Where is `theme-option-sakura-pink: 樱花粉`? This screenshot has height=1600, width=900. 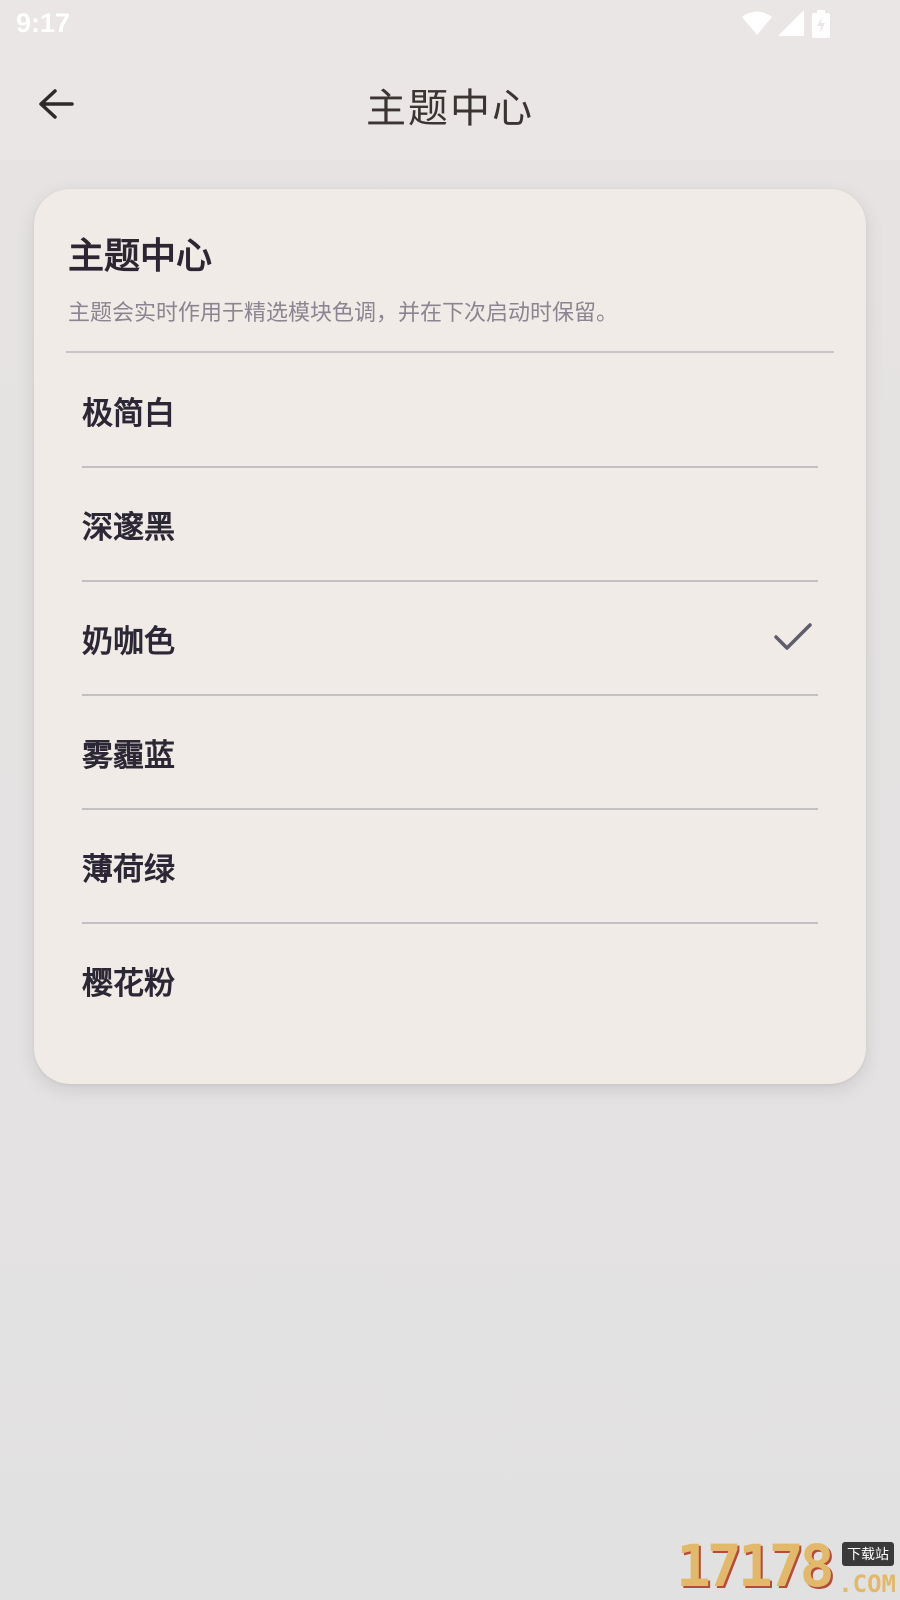 theme-option-sakura-pink: 樱花粉 is located at coordinates (450, 979).